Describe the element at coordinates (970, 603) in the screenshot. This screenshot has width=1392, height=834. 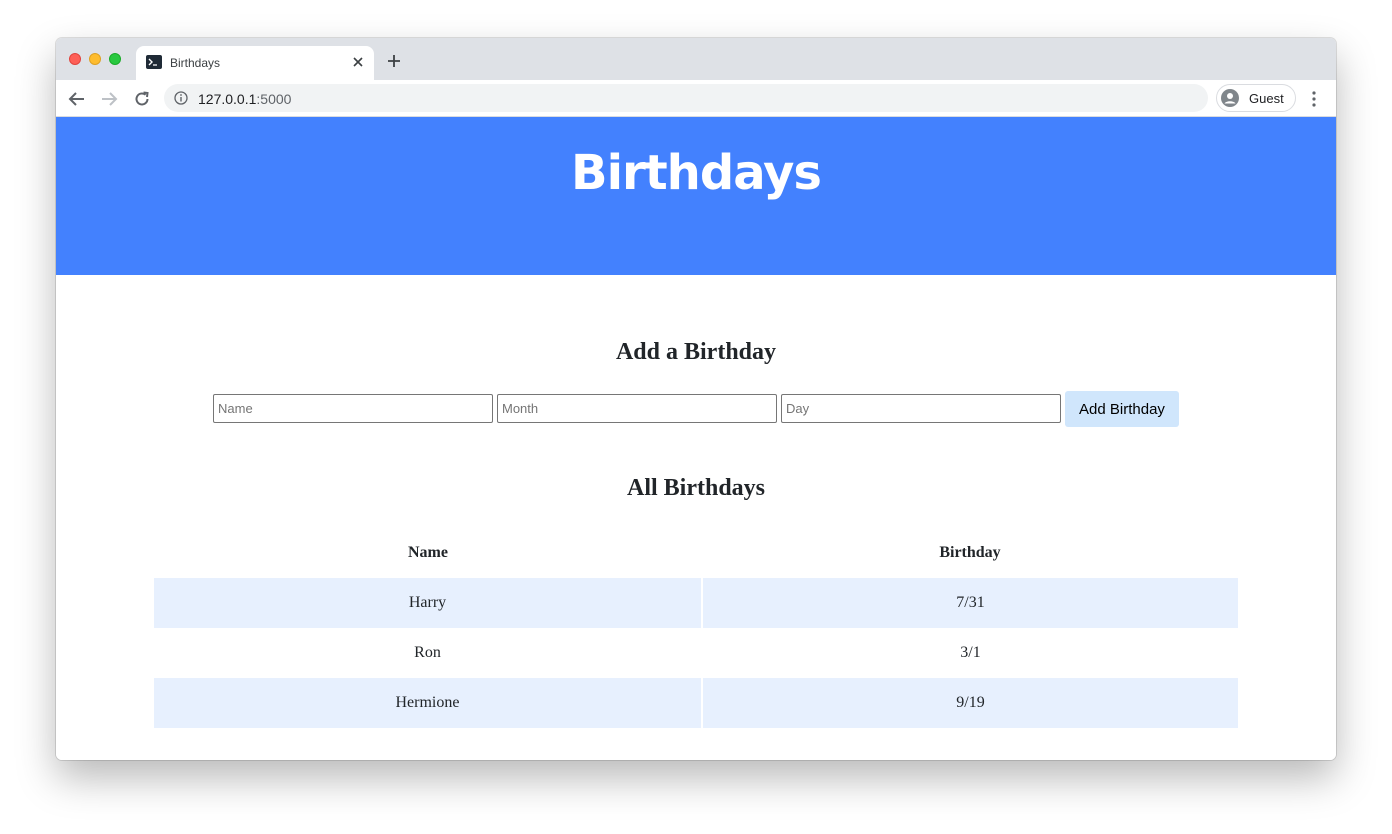
I see `cell-birthday: 7/31` at that location.